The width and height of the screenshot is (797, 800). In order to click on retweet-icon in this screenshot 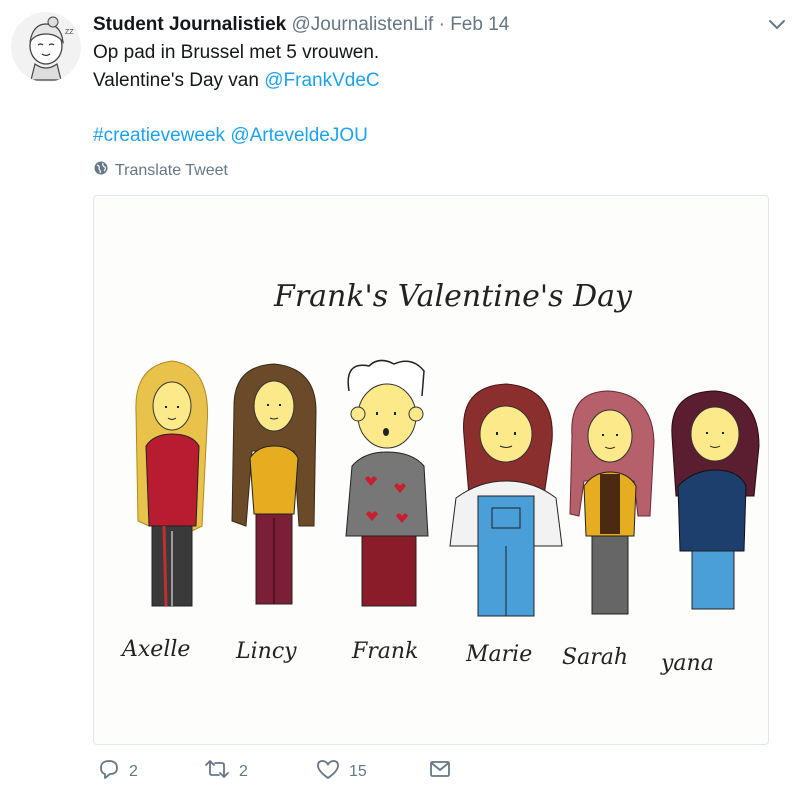, I will do `click(217, 771)`.